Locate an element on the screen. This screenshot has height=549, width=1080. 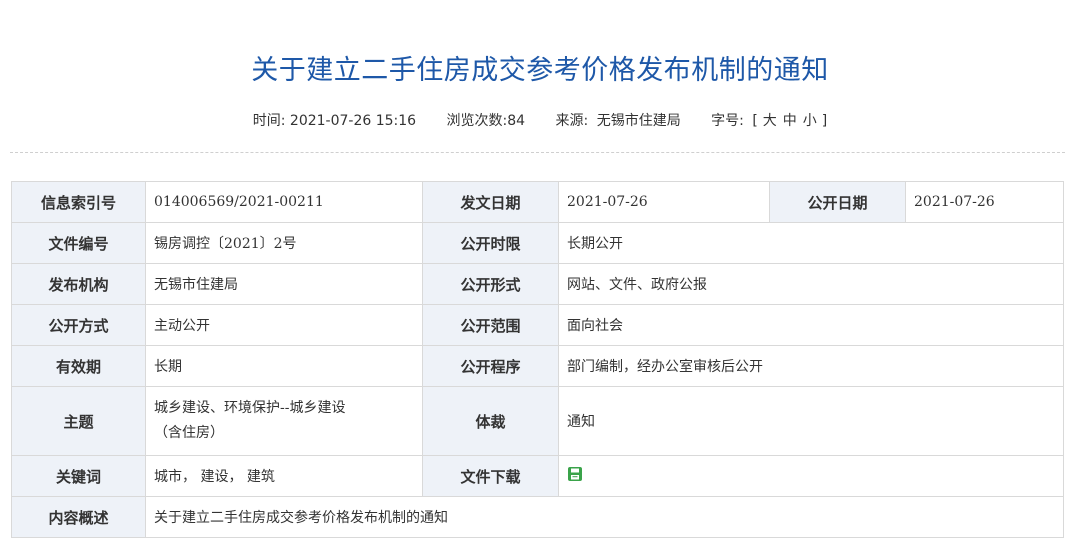
document-number-value: 锡房调控〔2021〕2号 is located at coordinates (284, 243).